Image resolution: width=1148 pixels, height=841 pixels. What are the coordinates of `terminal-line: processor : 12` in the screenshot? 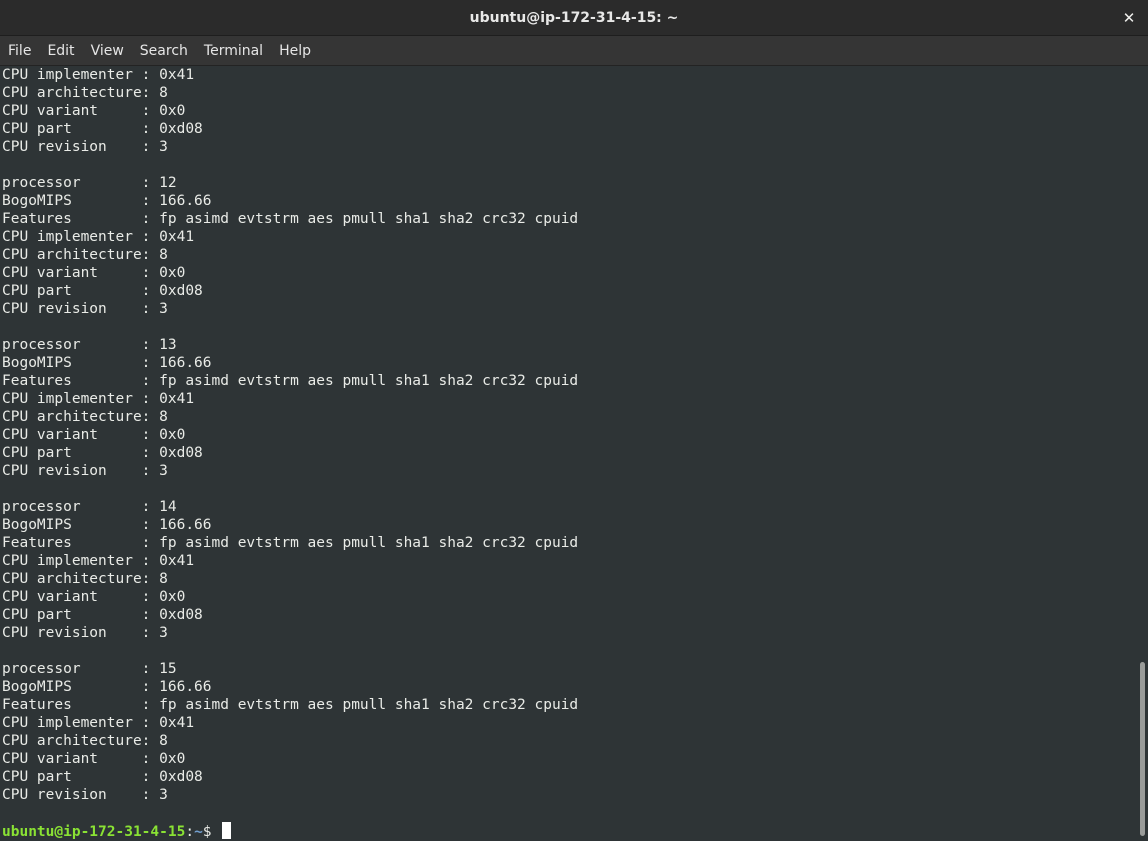 It's located at (89, 183).